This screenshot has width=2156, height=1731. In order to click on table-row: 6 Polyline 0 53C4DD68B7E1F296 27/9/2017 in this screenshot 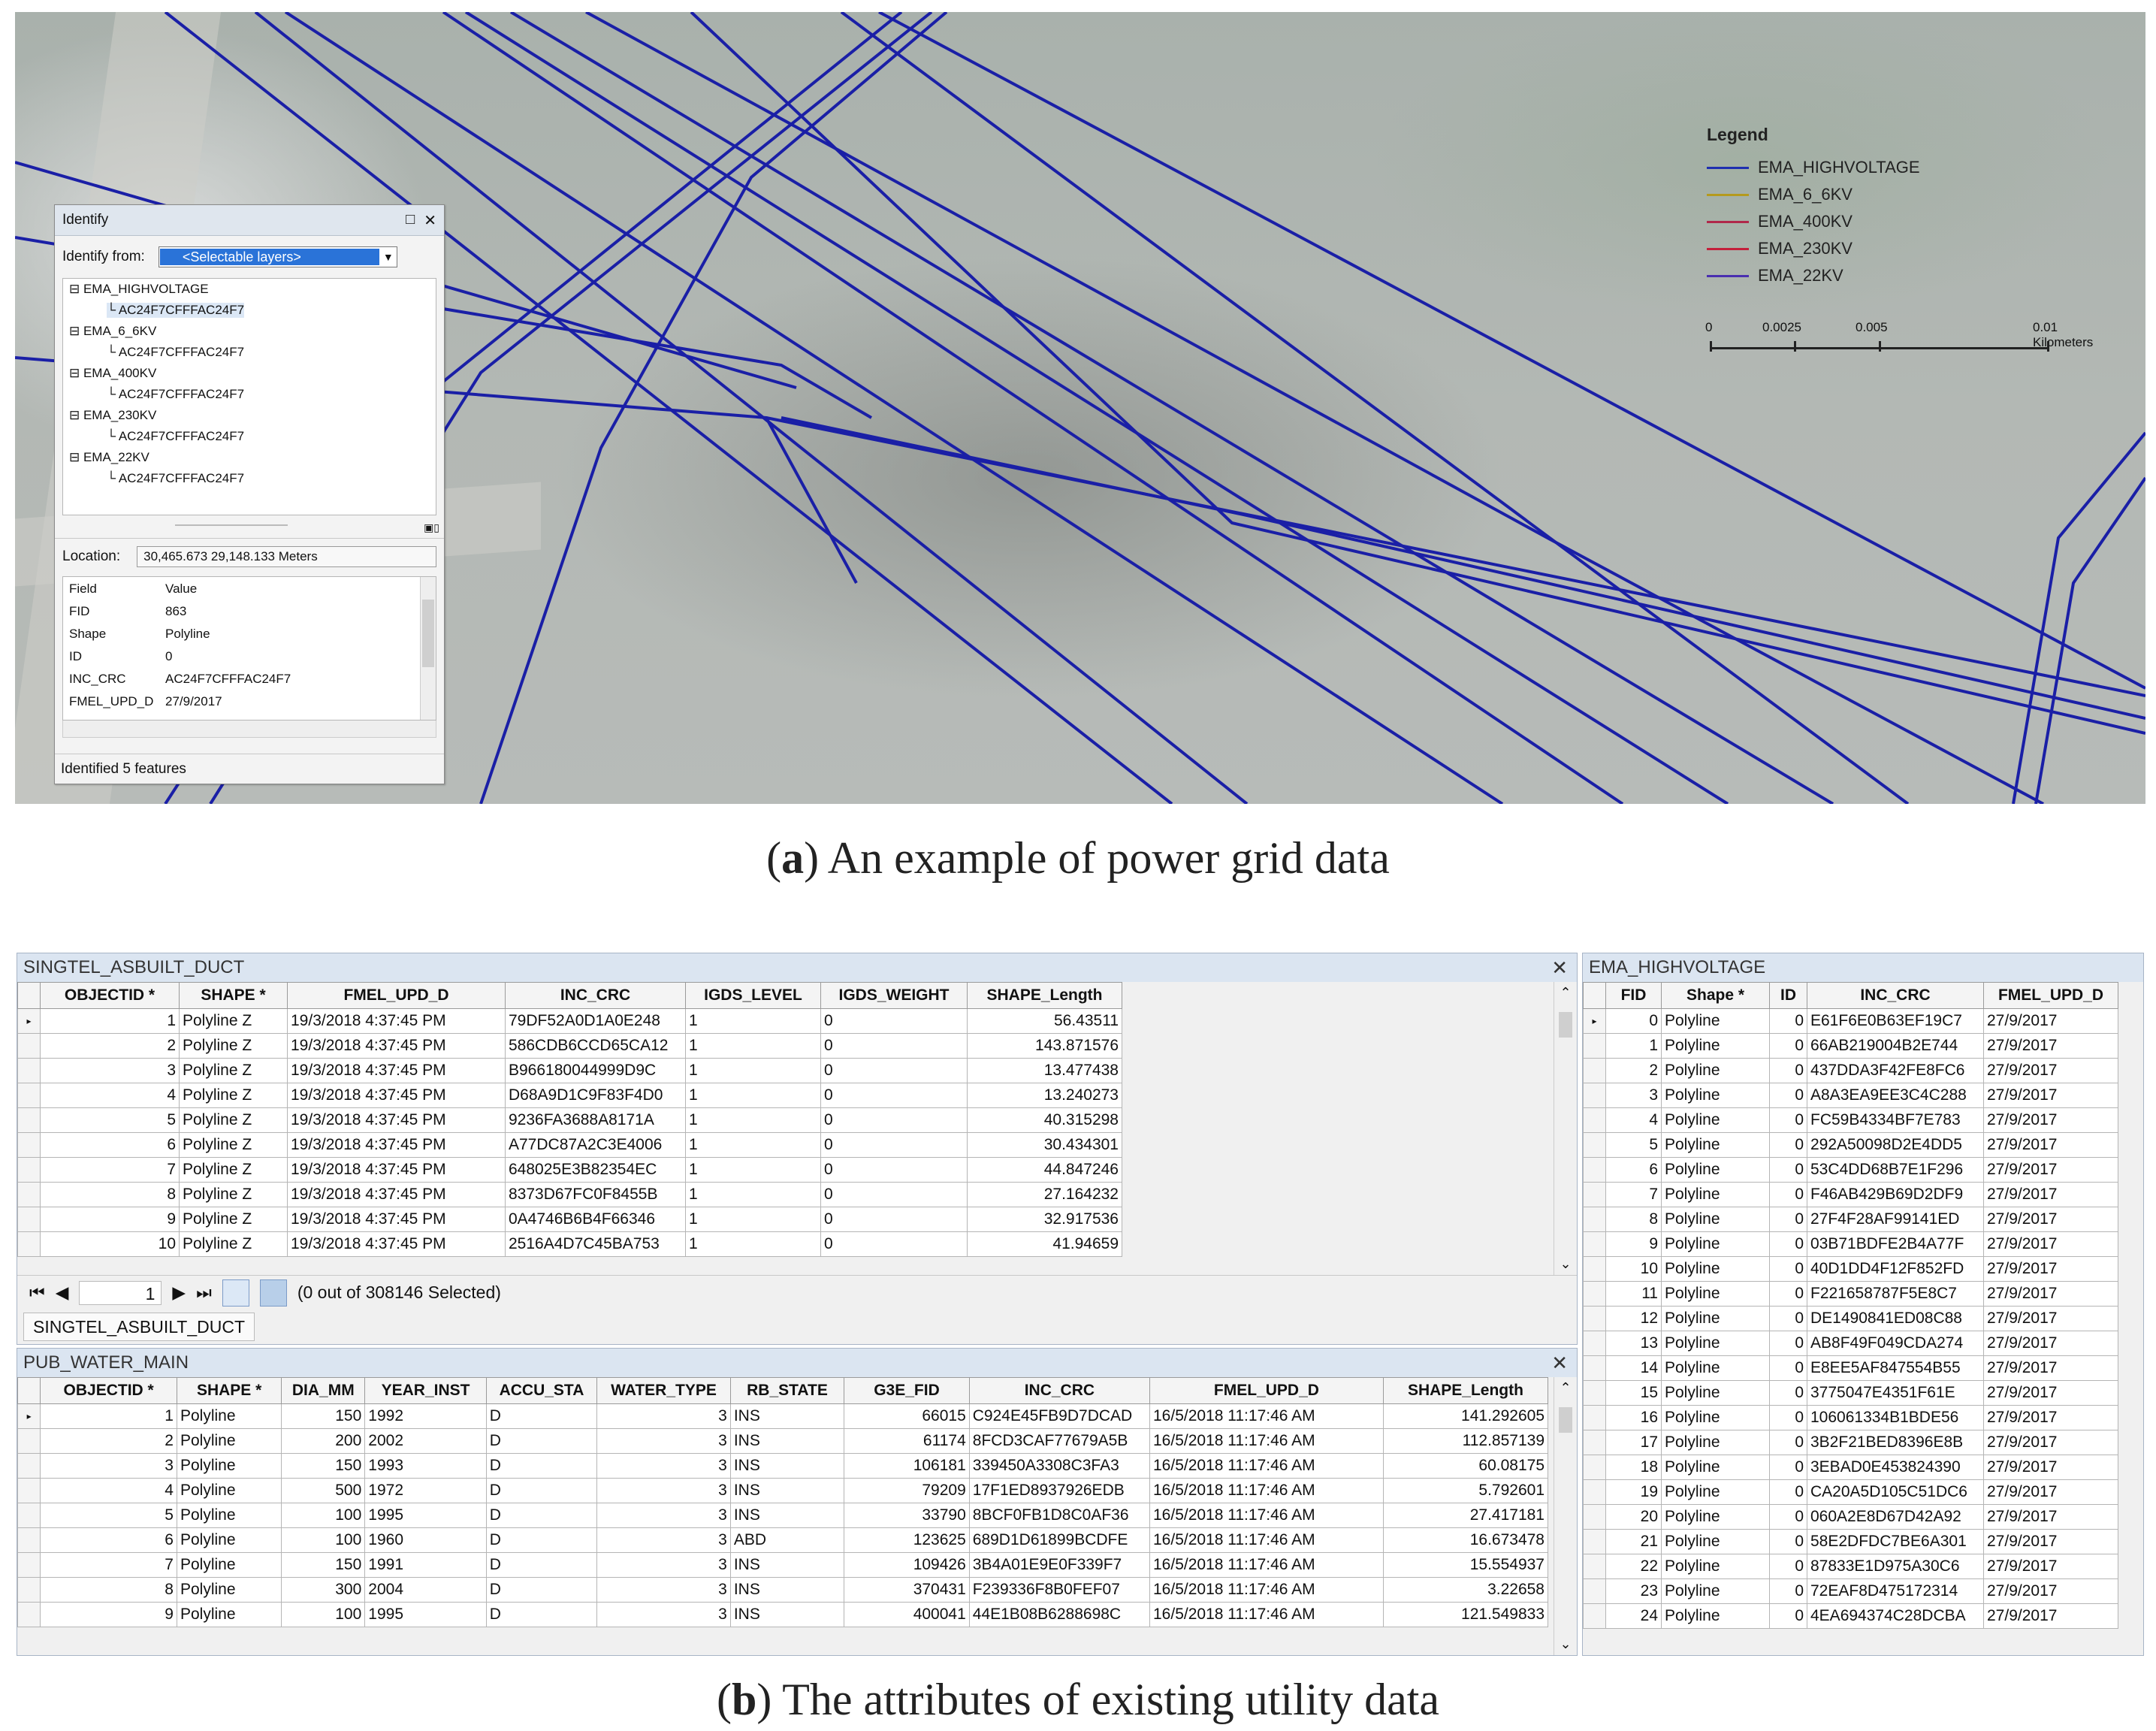, I will do `click(1851, 1170)`.